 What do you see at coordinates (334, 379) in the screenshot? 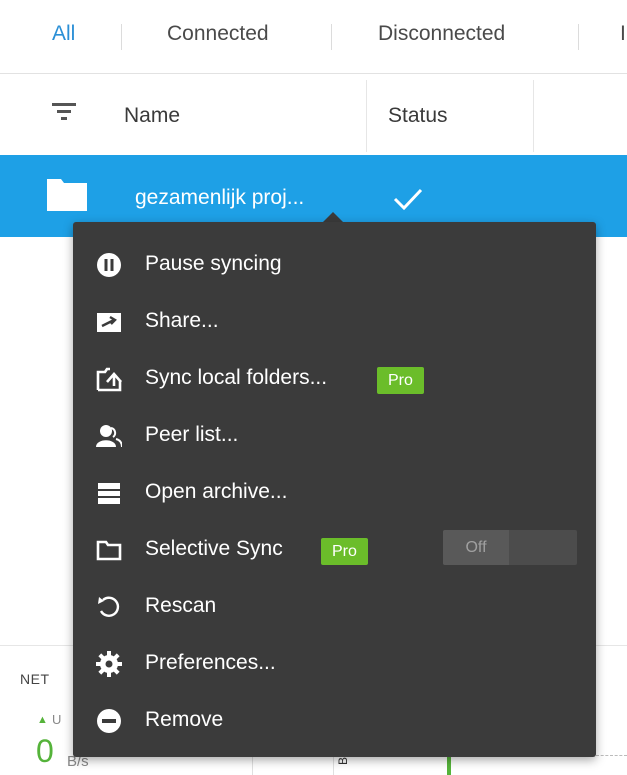
I see `menu-item-sync-local-folders: Sync local folders... Pro` at bounding box center [334, 379].